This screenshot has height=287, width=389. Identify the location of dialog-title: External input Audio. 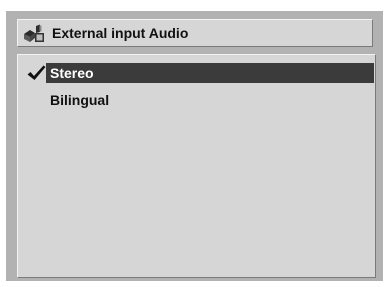
(120, 33).